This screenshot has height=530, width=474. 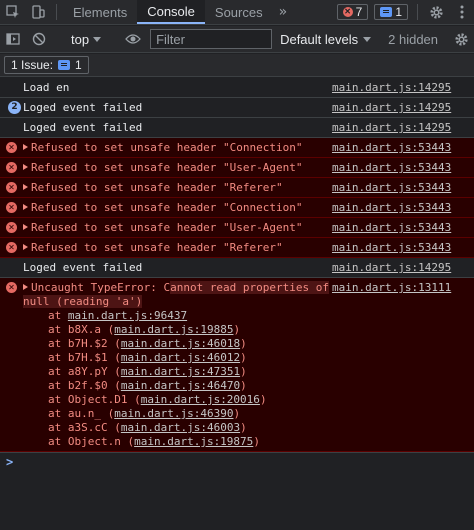 I want to click on live-expression-eye-icon, so click(x=133, y=39).